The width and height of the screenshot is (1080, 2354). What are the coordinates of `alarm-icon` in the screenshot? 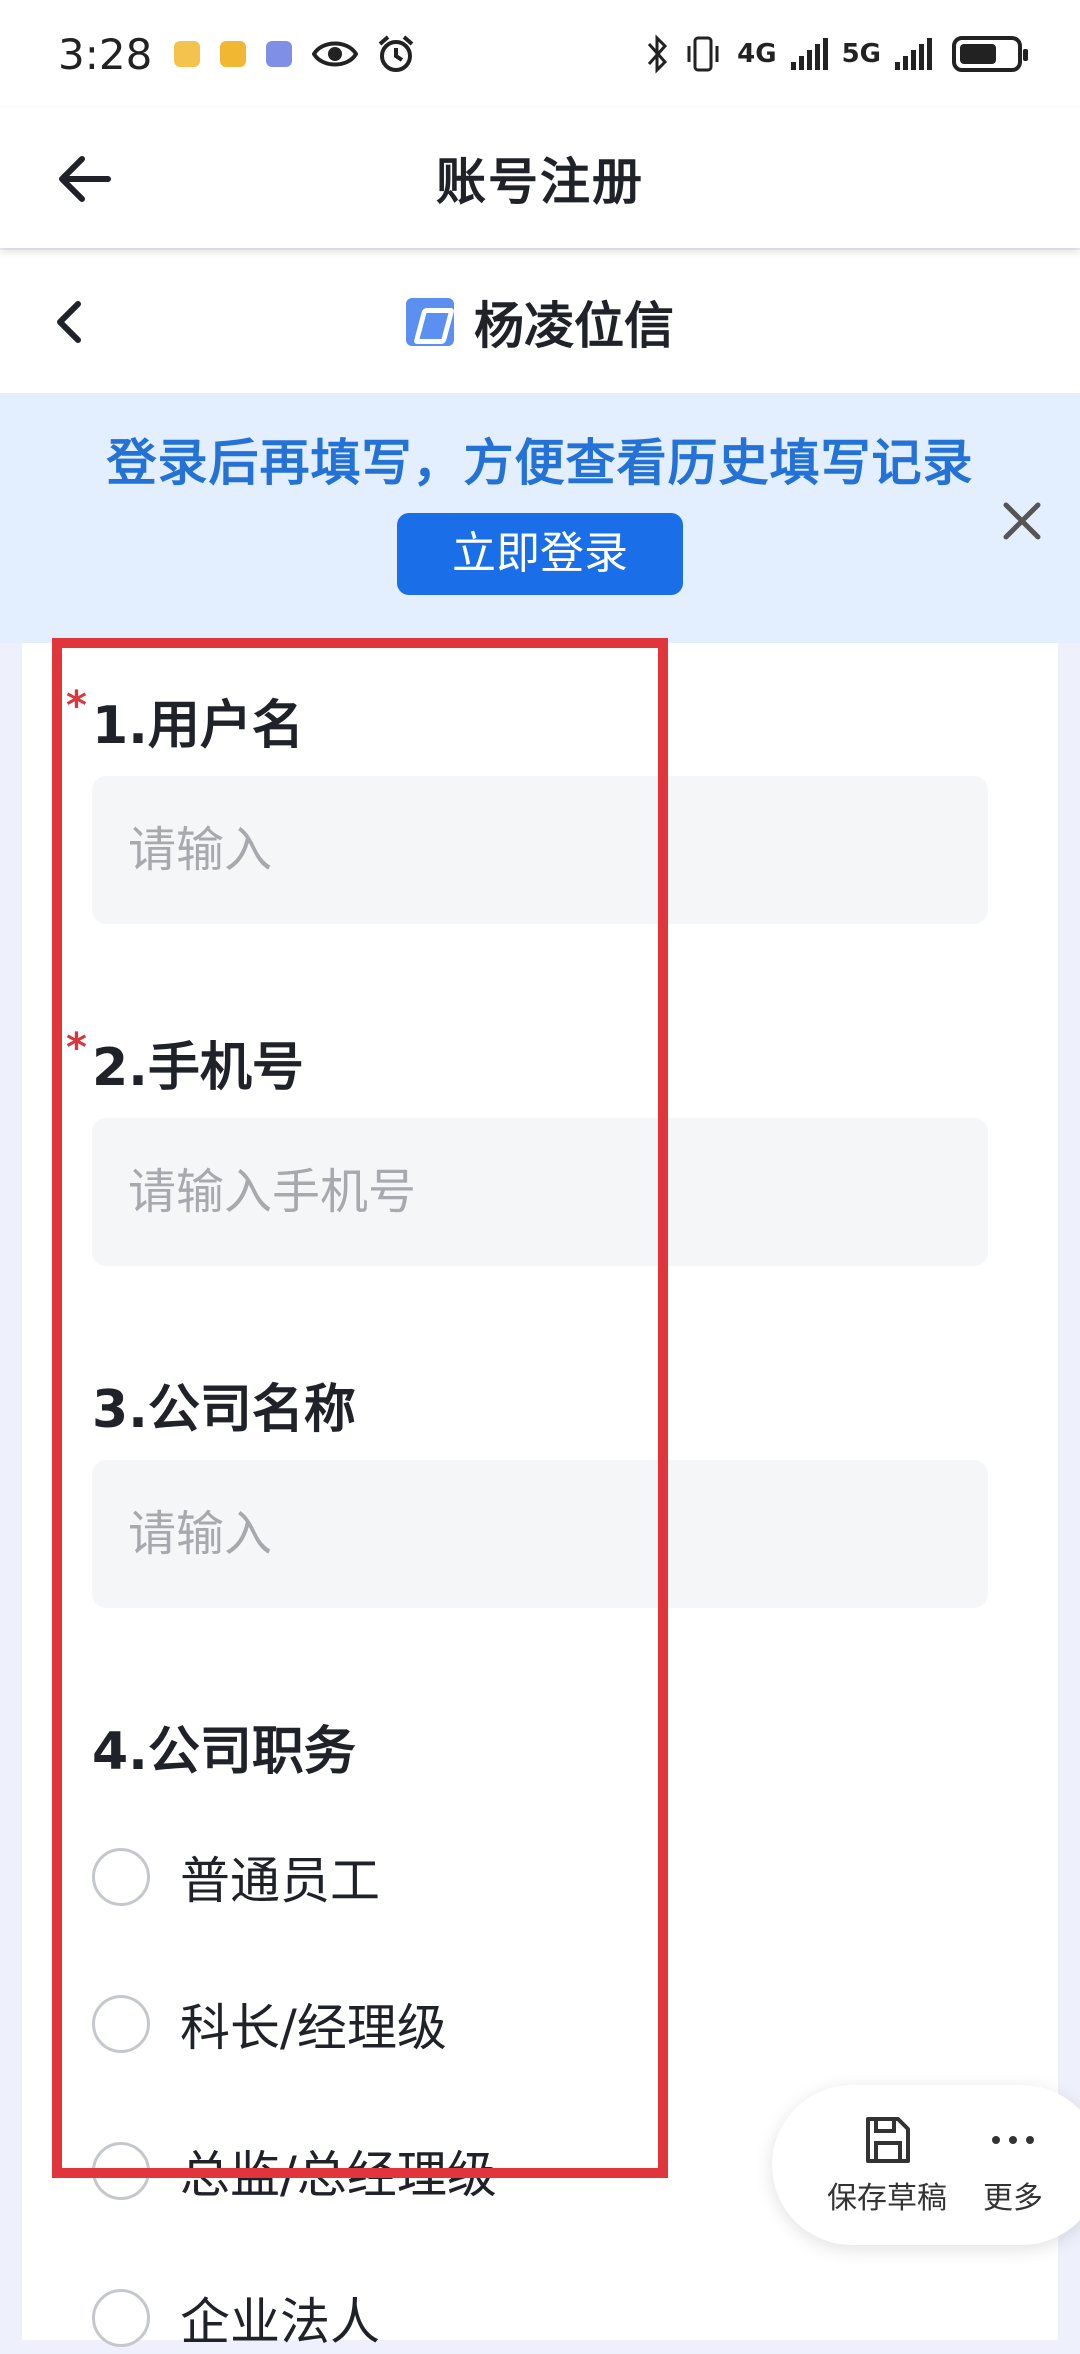 It's located at (396, 53).